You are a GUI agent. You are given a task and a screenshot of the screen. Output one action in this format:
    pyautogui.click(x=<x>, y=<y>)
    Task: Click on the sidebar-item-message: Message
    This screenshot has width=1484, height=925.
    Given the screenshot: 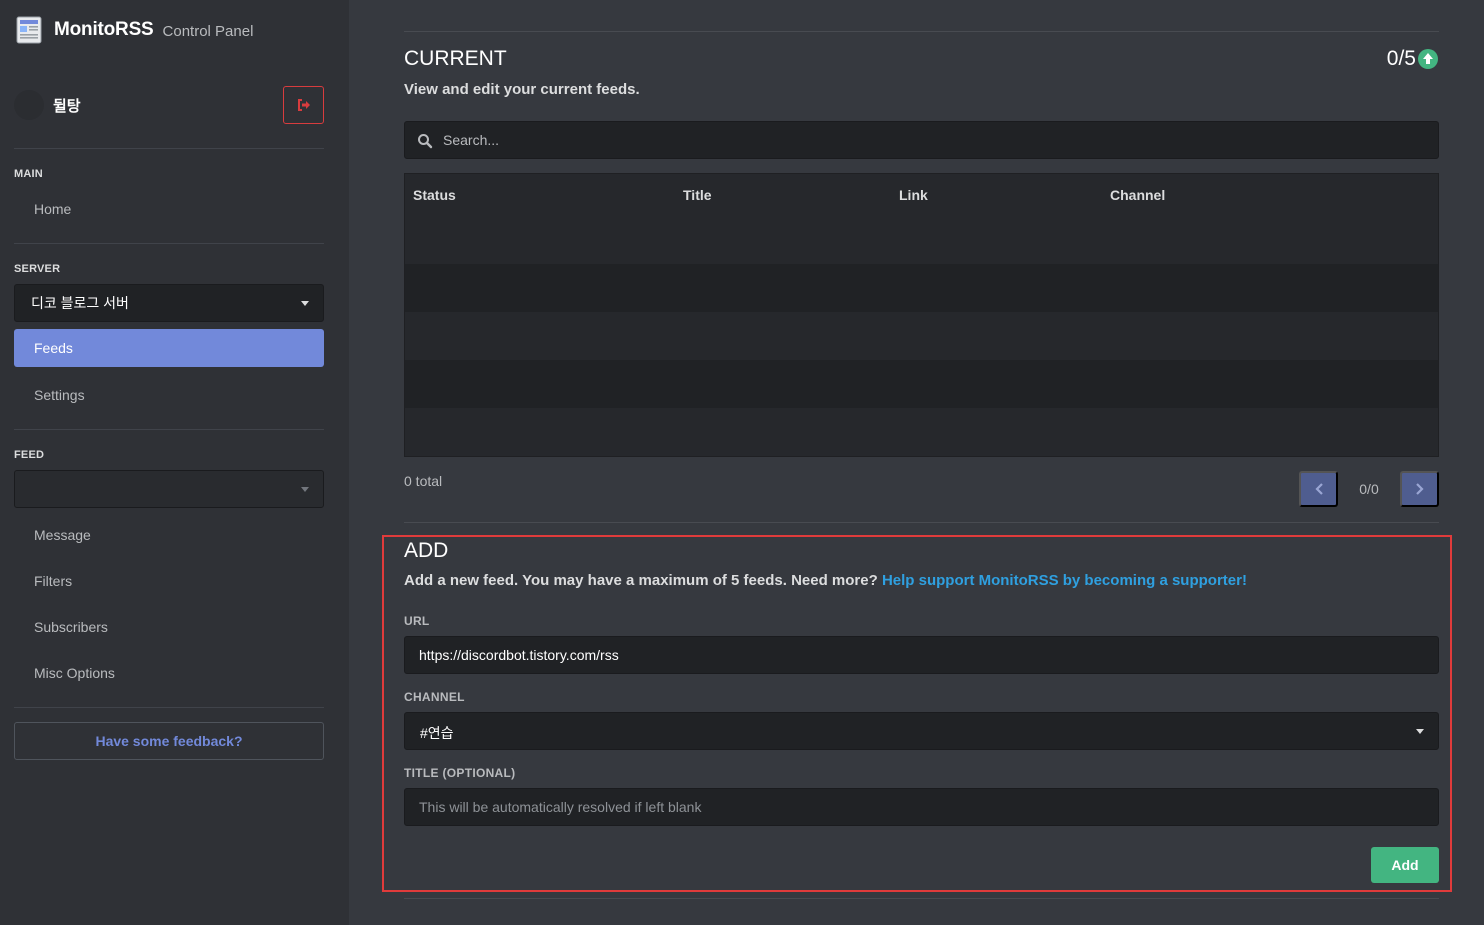 What is the action you would take?
    pyautogui.click(x=169, y=535)
    